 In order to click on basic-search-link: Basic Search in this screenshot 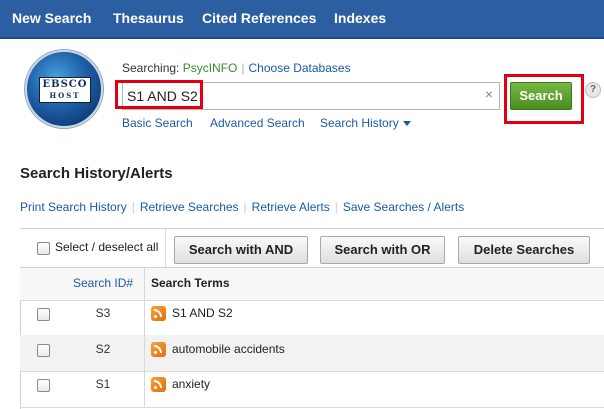, I will do `click(157, 123)`.